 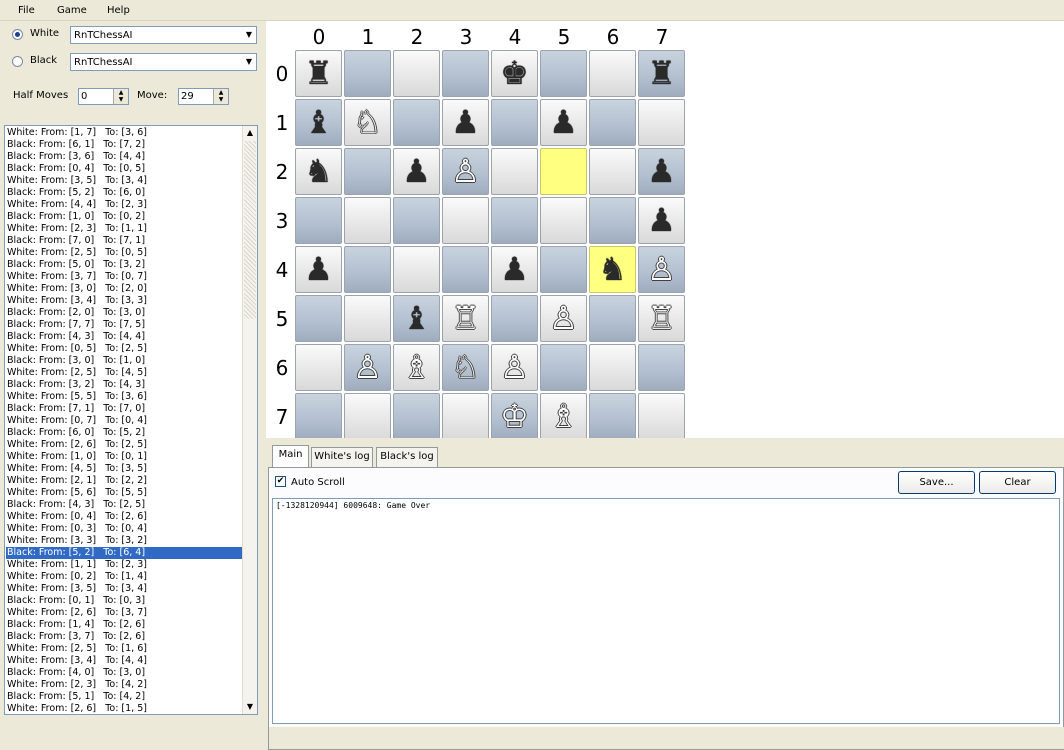 I want to click on move-list-item: White: From: [4, 4] To: [2, 3], so click(x=124, y=205).